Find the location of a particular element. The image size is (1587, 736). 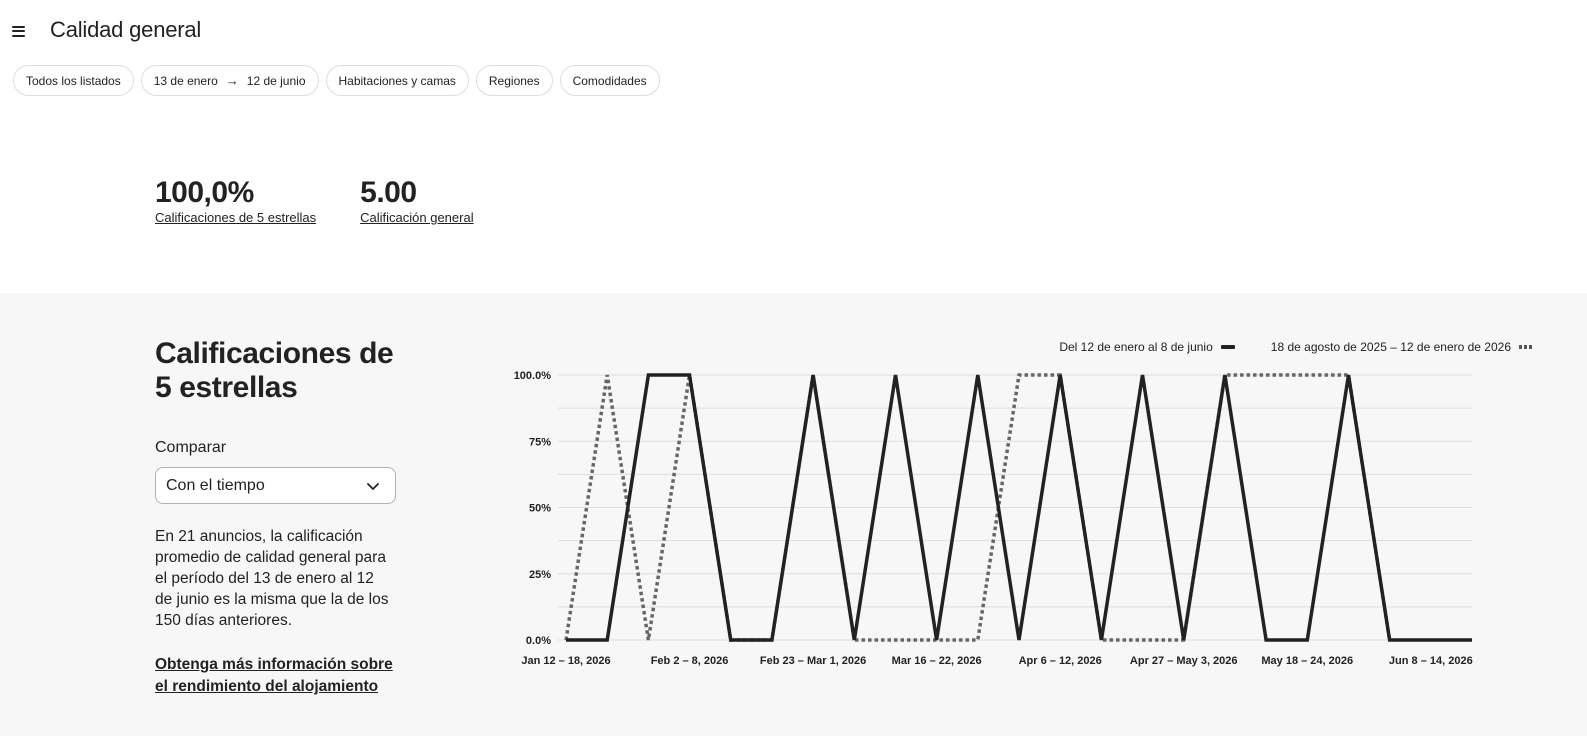

kpi-overall: 5.00 Calificación general is located at coordinates (416, 200).